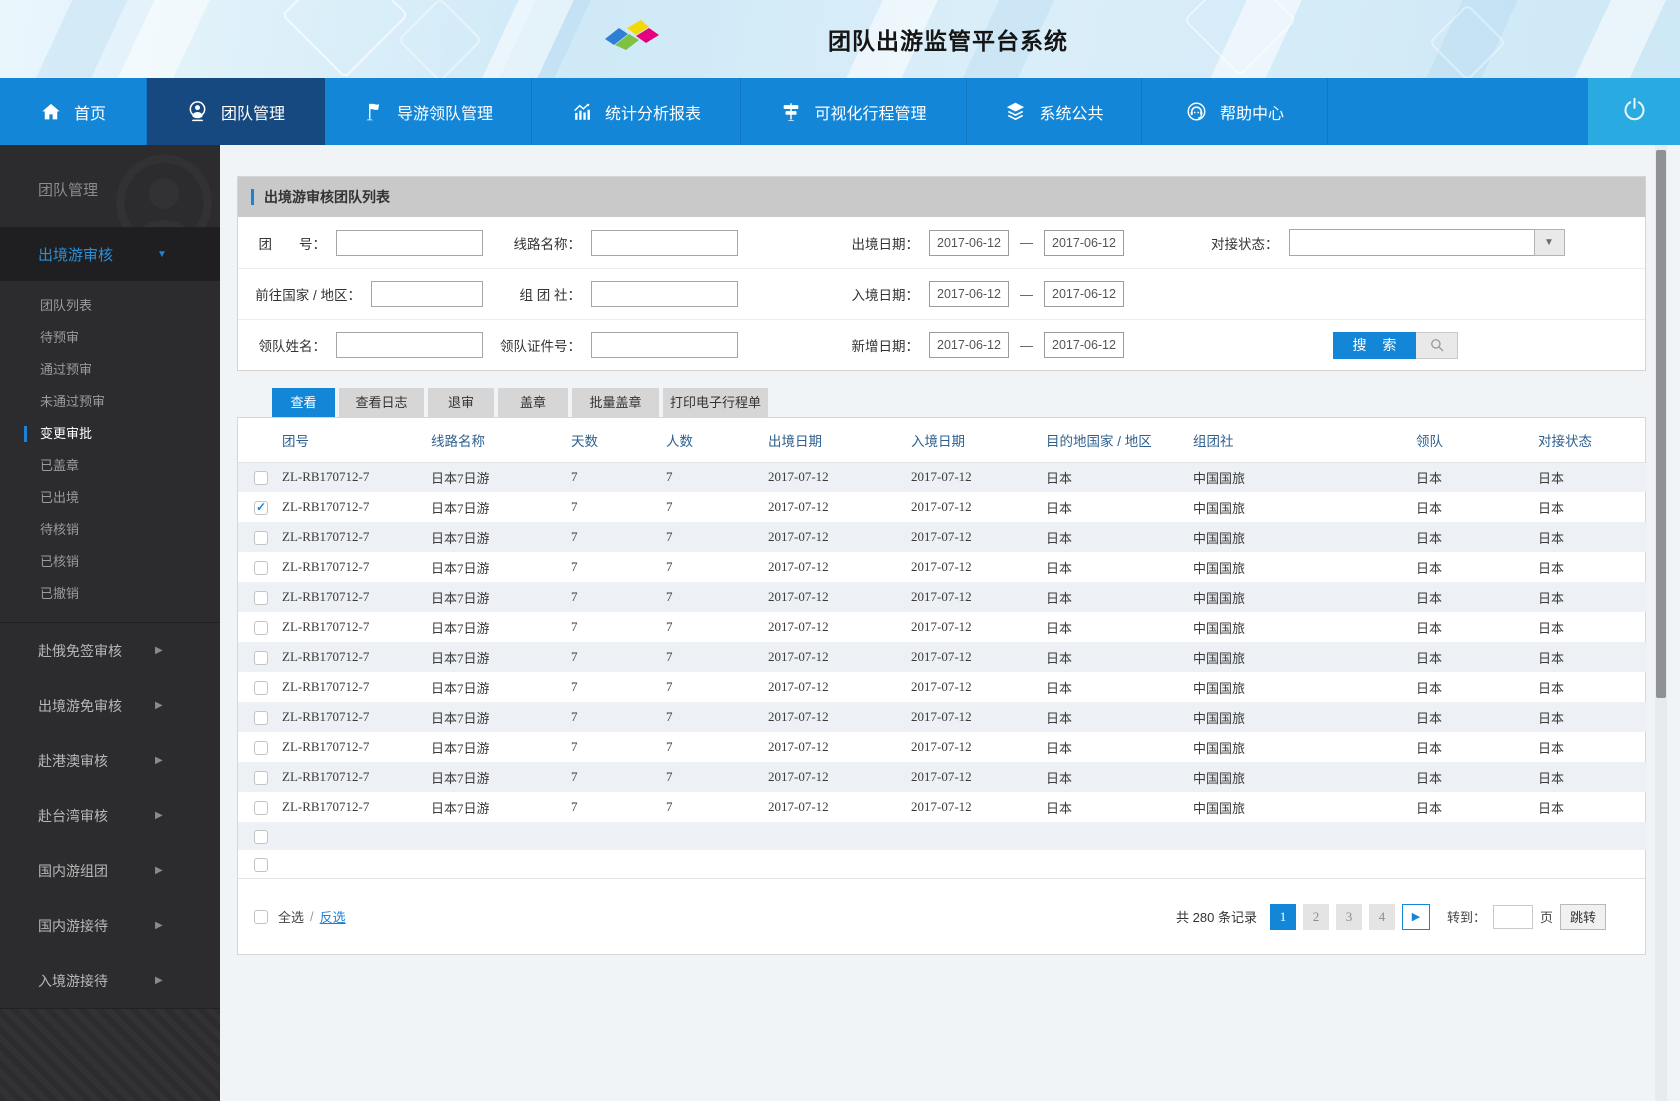 This screenshot has width=1680, height=1101. Describe the element at coordinates (110, 815) in the screenshot. I see `sidebar-group-taiwan-review: 赴台湾审核 ▶` at that location.